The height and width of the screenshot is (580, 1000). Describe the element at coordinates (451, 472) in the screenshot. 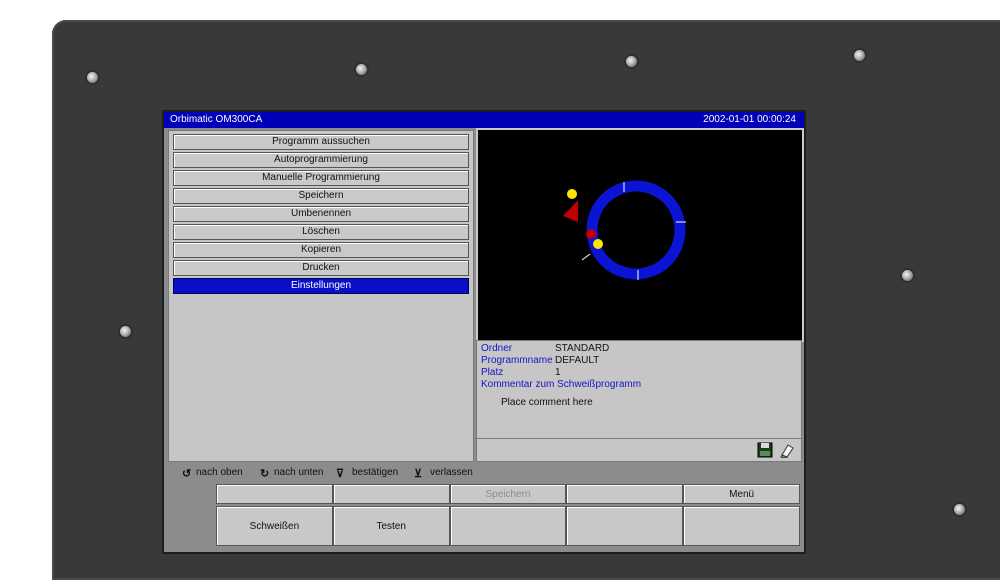

I see `hint-leave: verlassen` at that location.